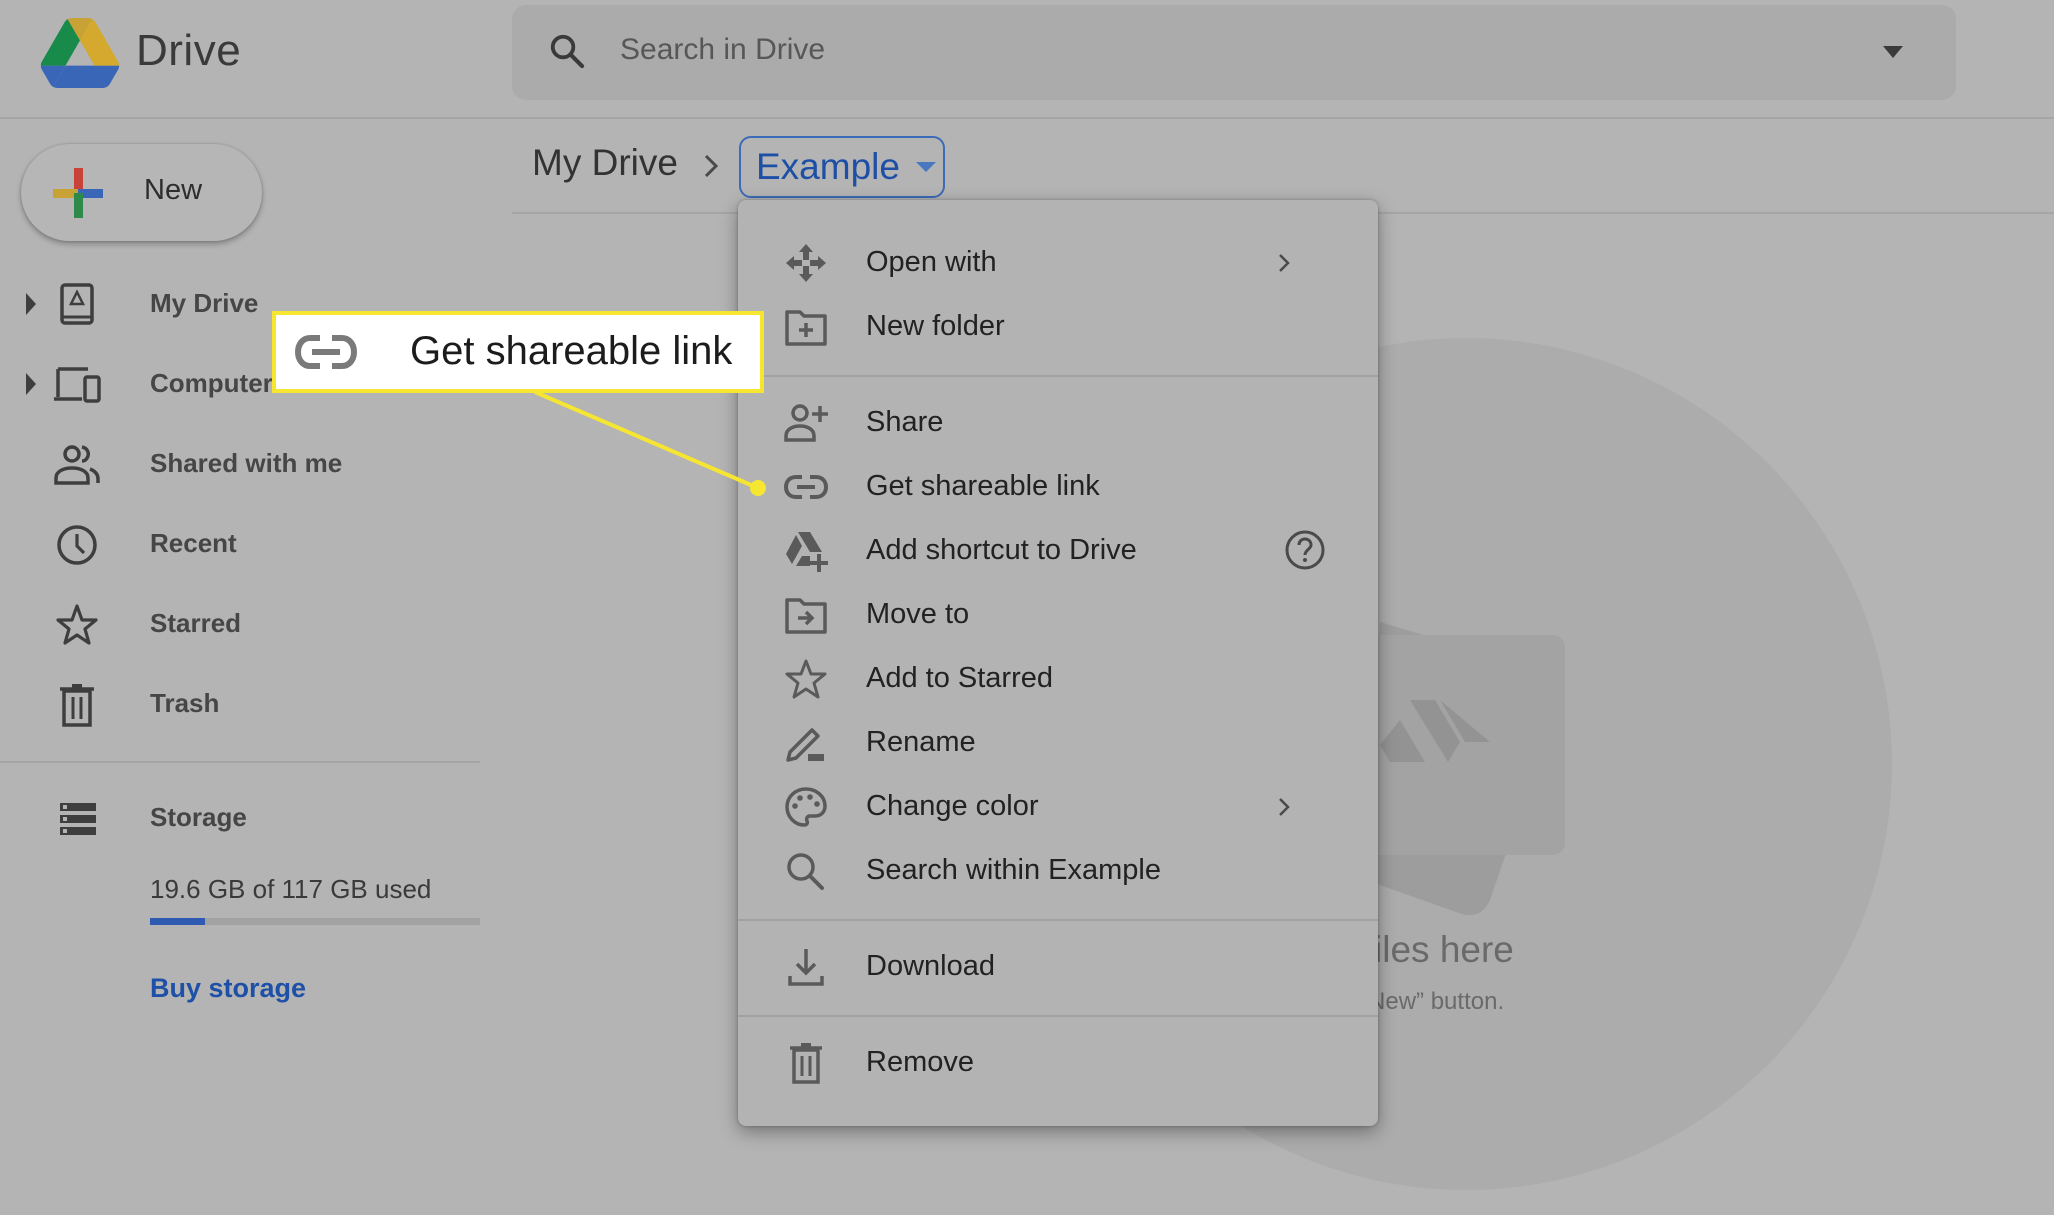  What do you see at coordinates (605, 163) in the screenshot?
I see `breadcrumb-my-drive: My Drive` at bounding box center [605, 163].